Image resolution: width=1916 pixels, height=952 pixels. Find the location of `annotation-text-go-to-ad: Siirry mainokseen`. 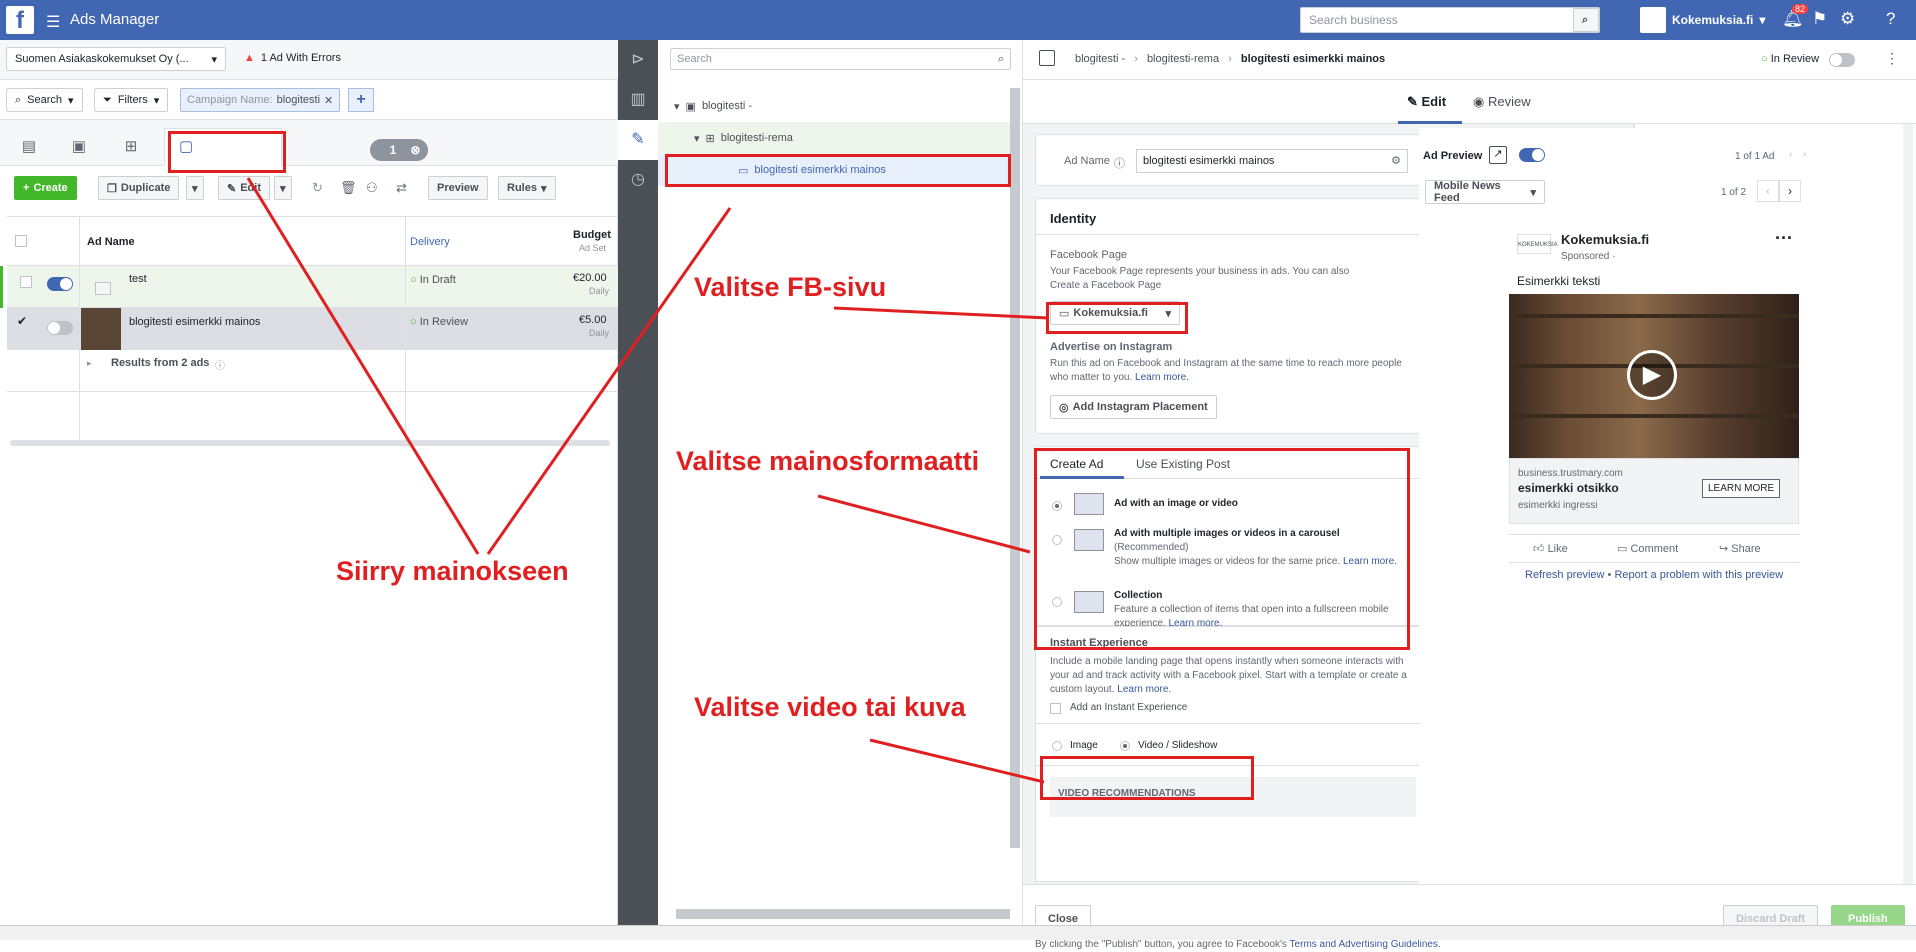

annotation-text-go-to-ad: Siirry mainokseen is located at coordinates (452, 571).